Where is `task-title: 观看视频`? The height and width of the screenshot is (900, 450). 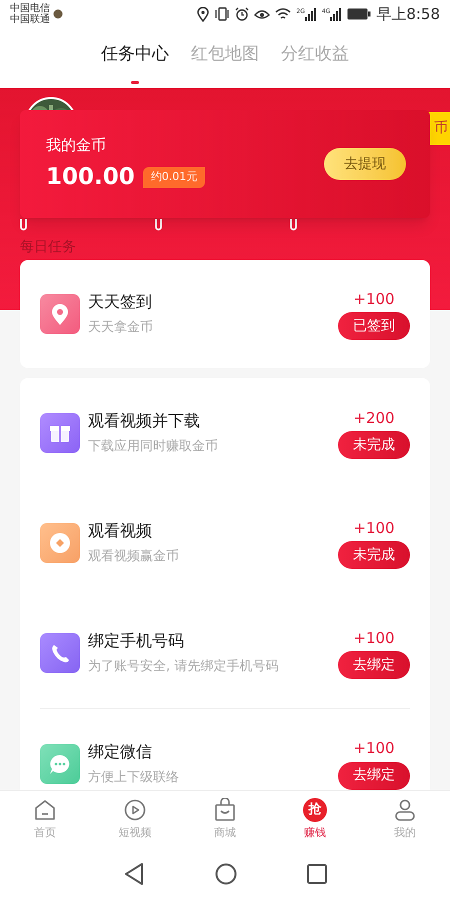 task-title: 观看视频 is located at coordinates (120, 531).